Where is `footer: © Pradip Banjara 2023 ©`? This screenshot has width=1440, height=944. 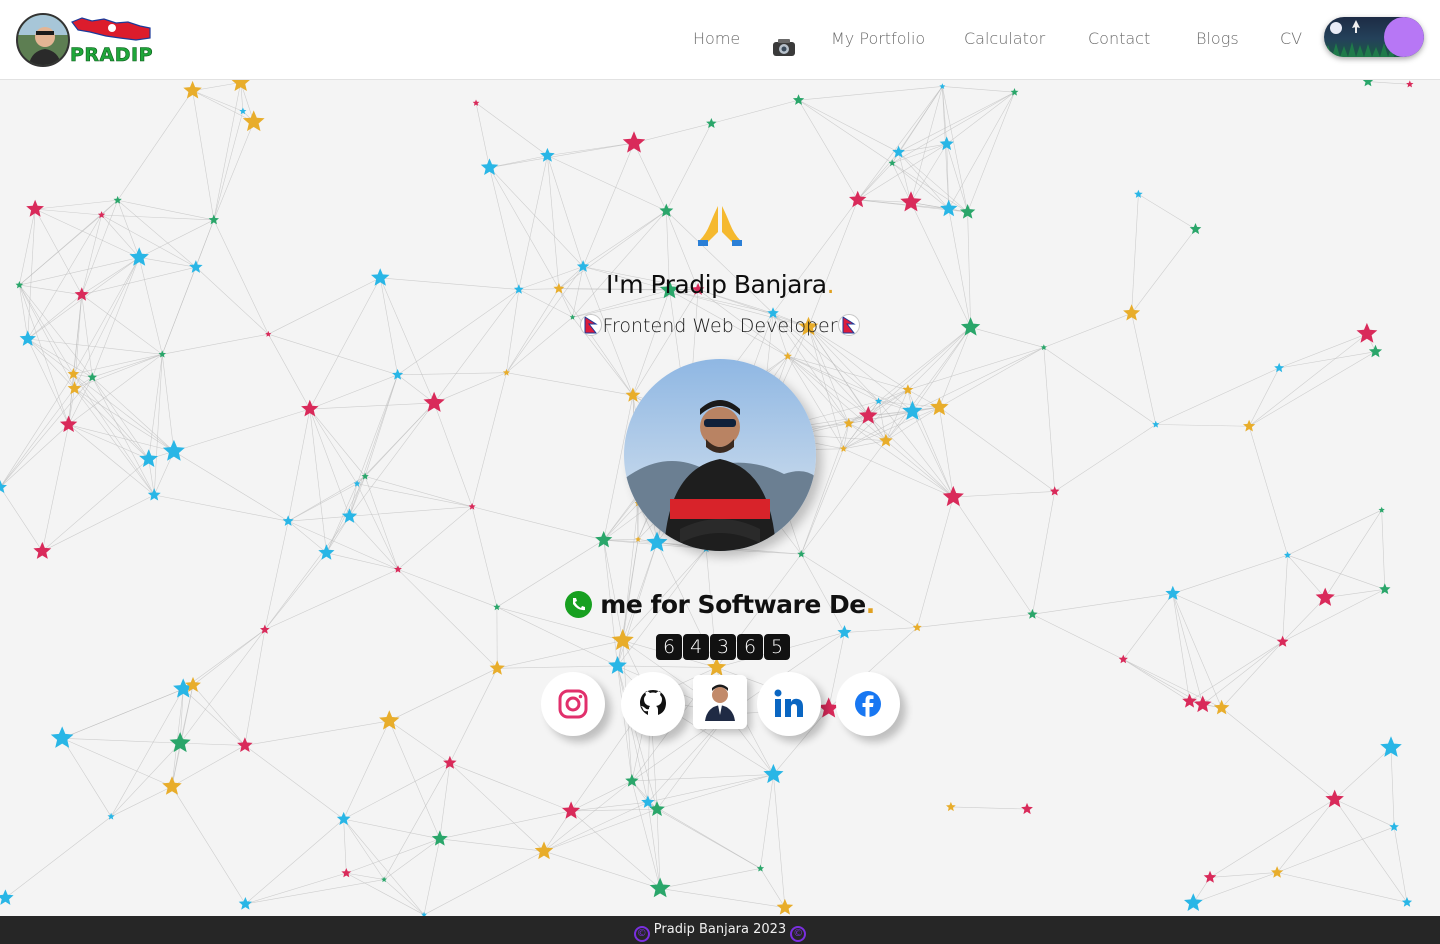 footer: © Pradip Banjara 2023 © is located at coordinates (720, 930).